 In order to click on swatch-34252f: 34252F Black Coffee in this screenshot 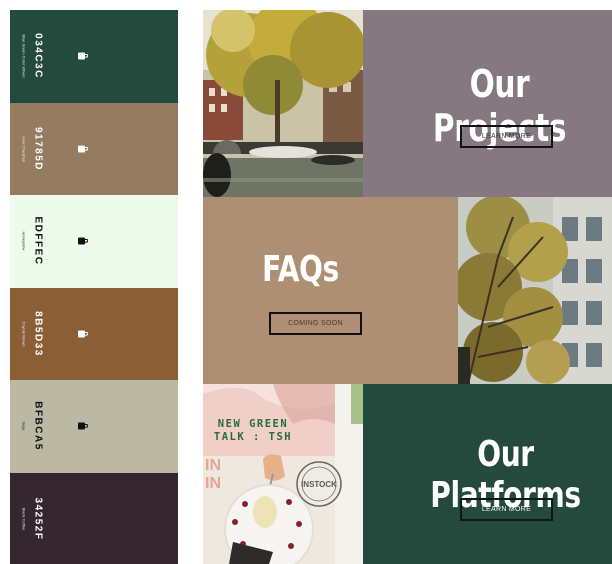, I will do `click(94, 518)`.